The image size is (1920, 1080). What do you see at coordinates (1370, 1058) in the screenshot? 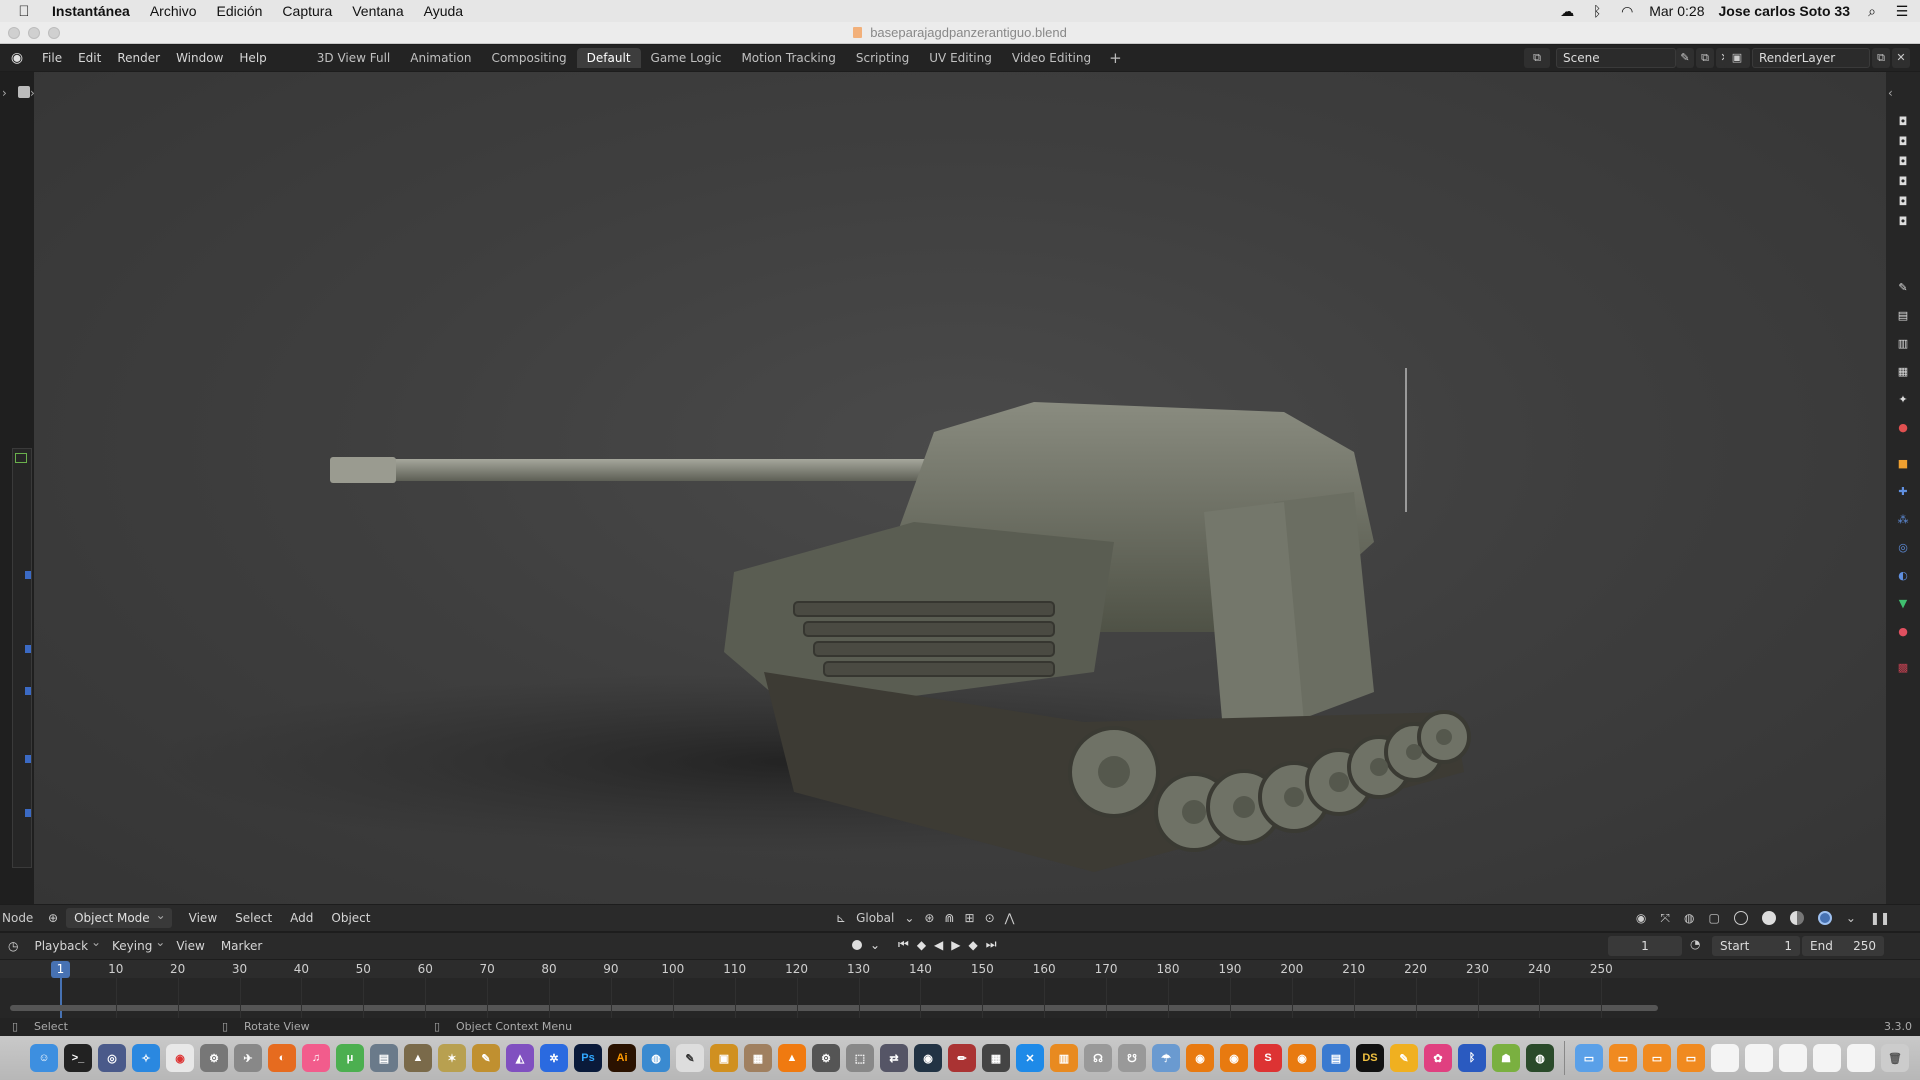
I see `daz-studio-icon: DS` at bounding box center [1370, 1058].